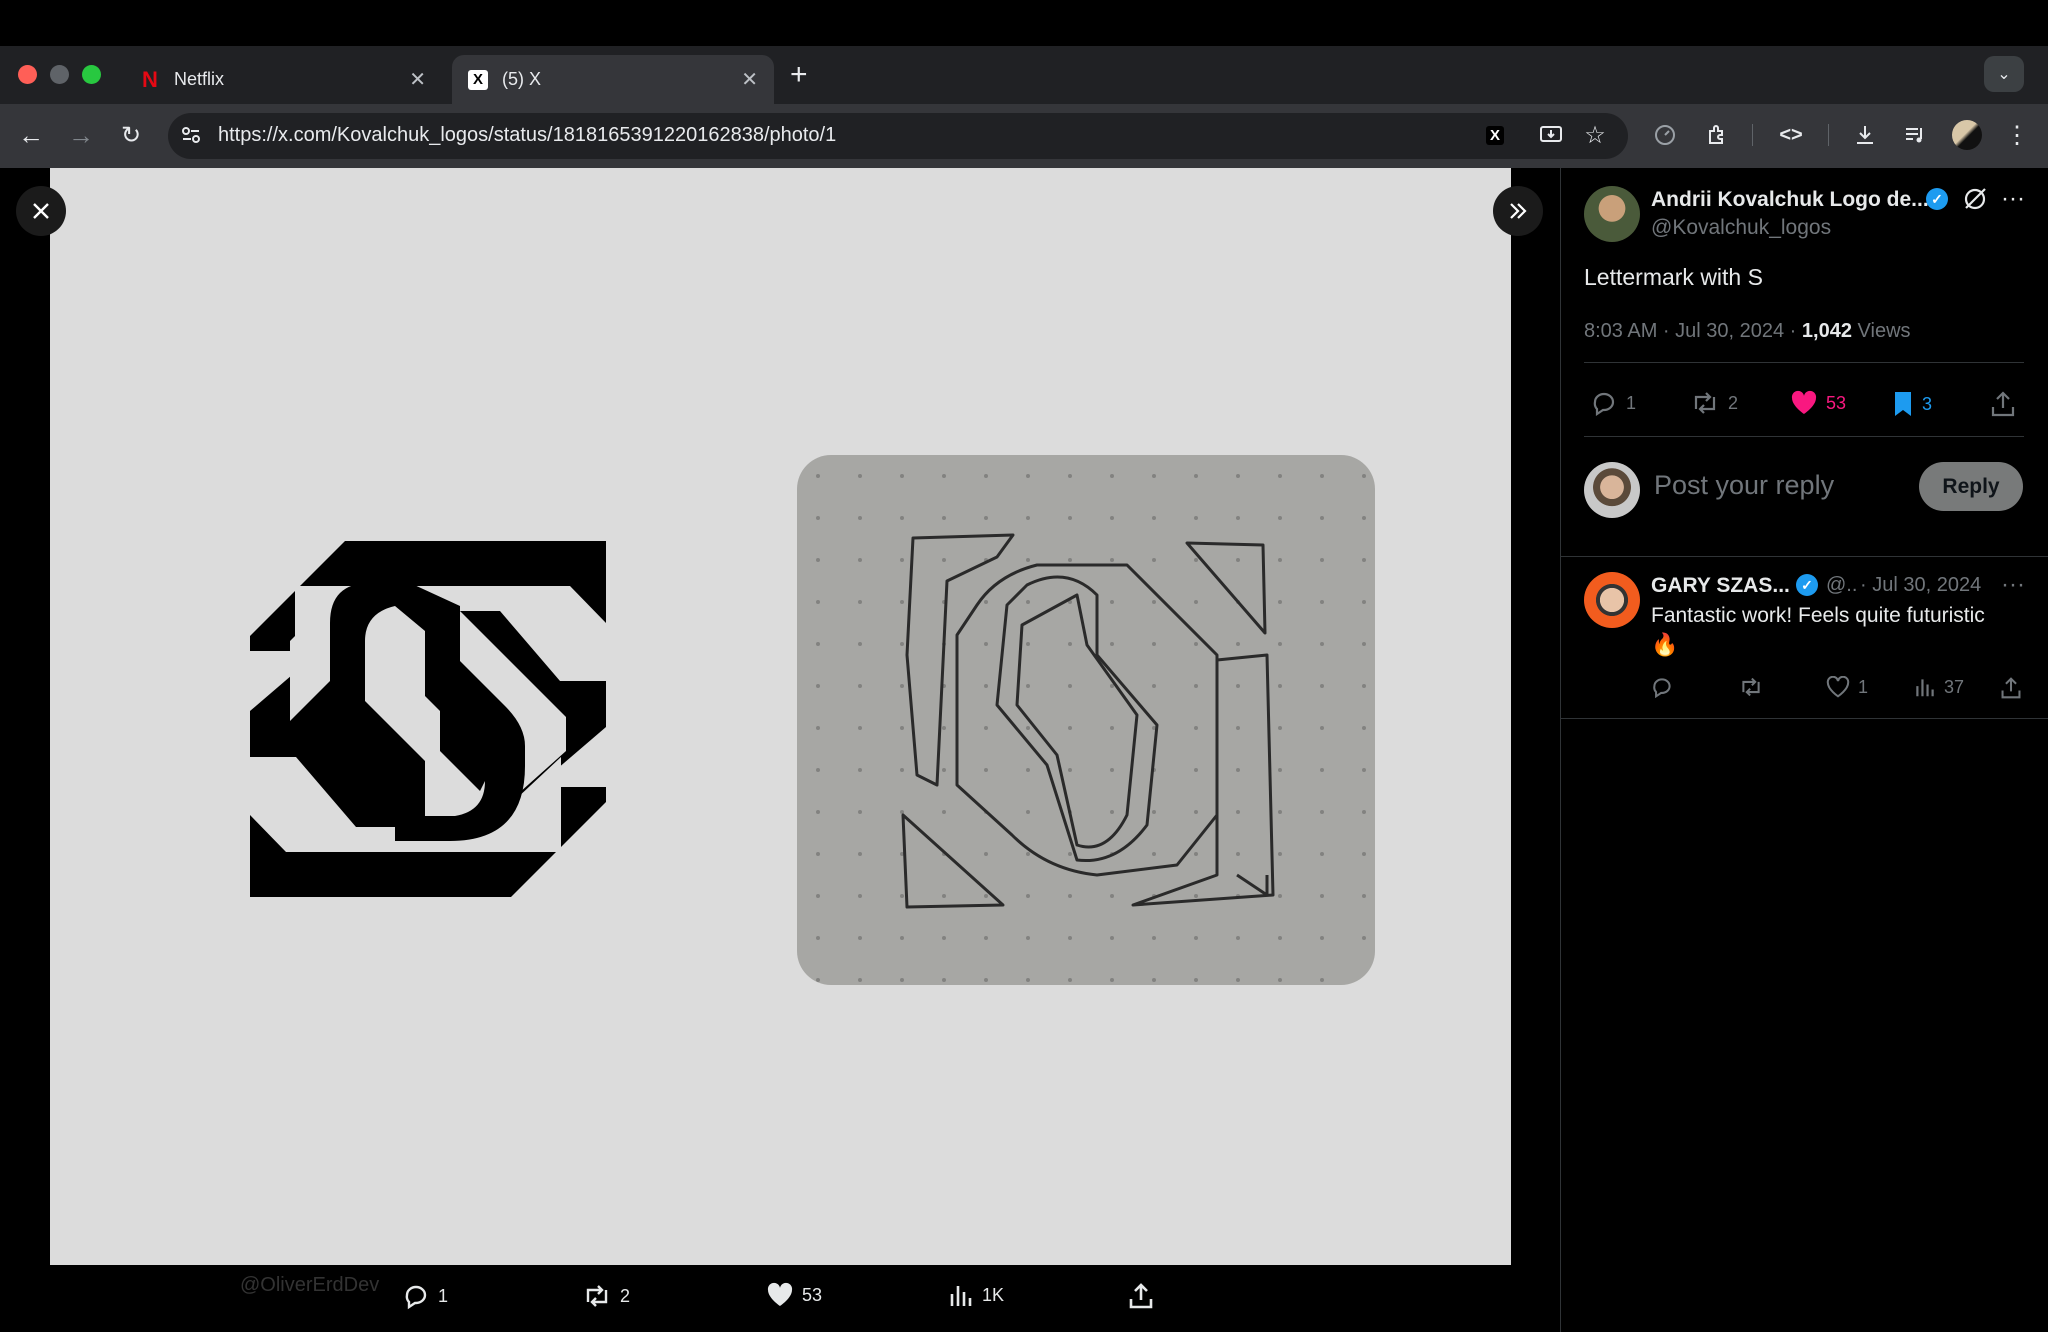 This screenshot has width=2048, height=1332. I want to click on viewer-views-count: 1K, so click(993, 1294).